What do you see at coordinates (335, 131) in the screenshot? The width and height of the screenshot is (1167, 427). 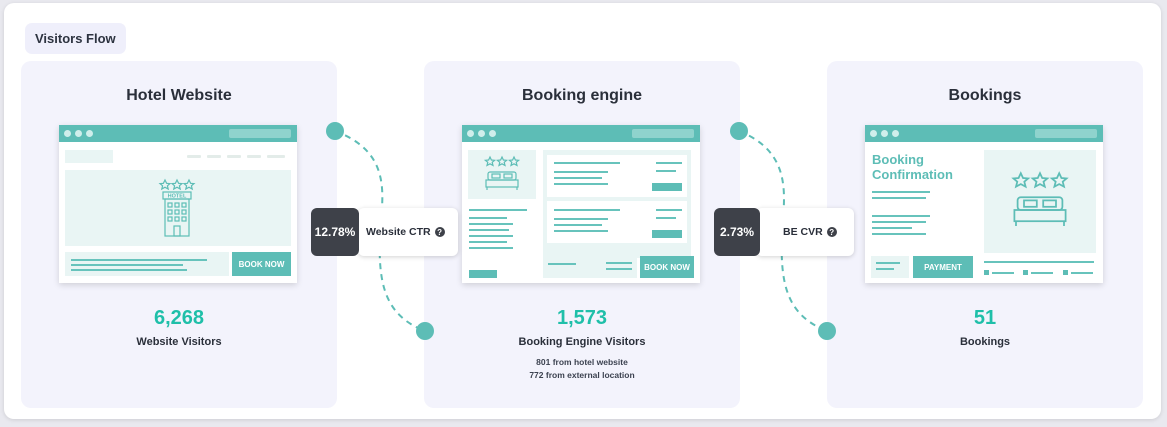 I see `connector-1-start-node` at bounding box center [335, 131].